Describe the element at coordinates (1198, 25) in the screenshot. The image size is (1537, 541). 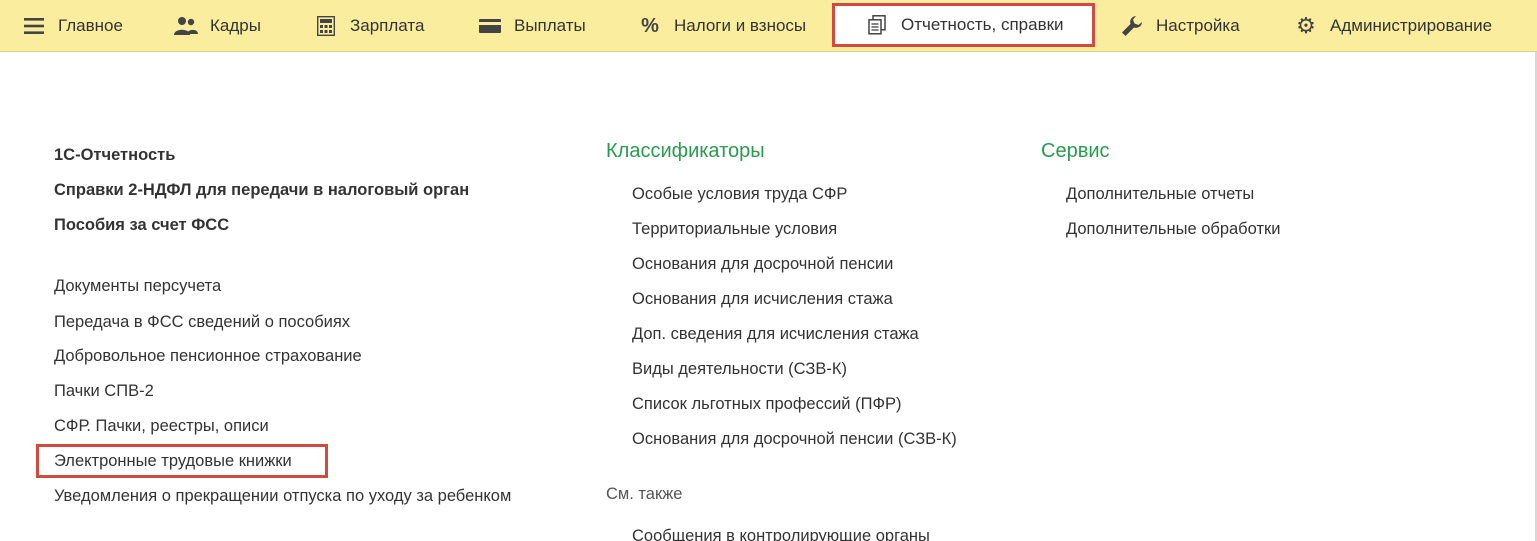
I see `menu-item-label: Настройка` at that location.